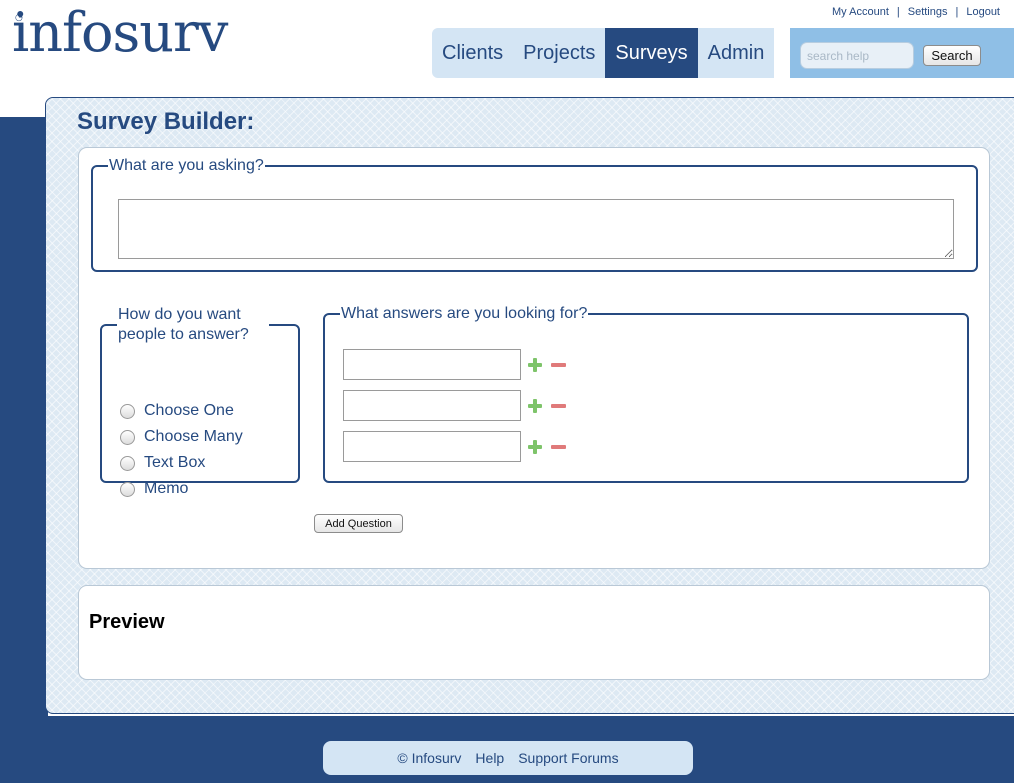 The image size is (1014, 783). I want to click on background-left, so click(24, 450).